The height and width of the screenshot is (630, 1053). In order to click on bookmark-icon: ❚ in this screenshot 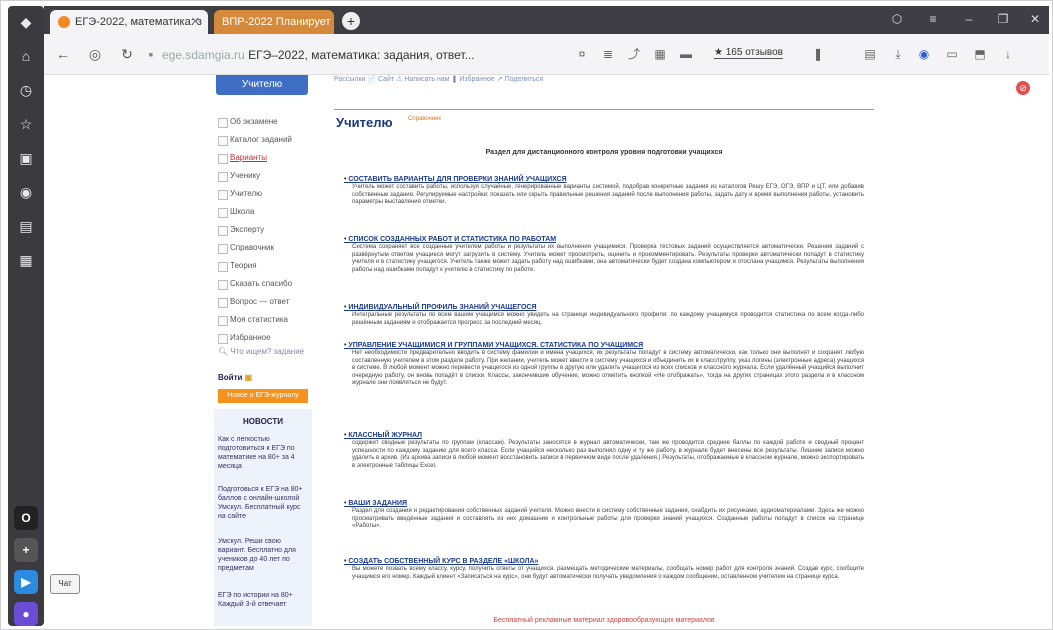, I will do `click(818, 54)`.